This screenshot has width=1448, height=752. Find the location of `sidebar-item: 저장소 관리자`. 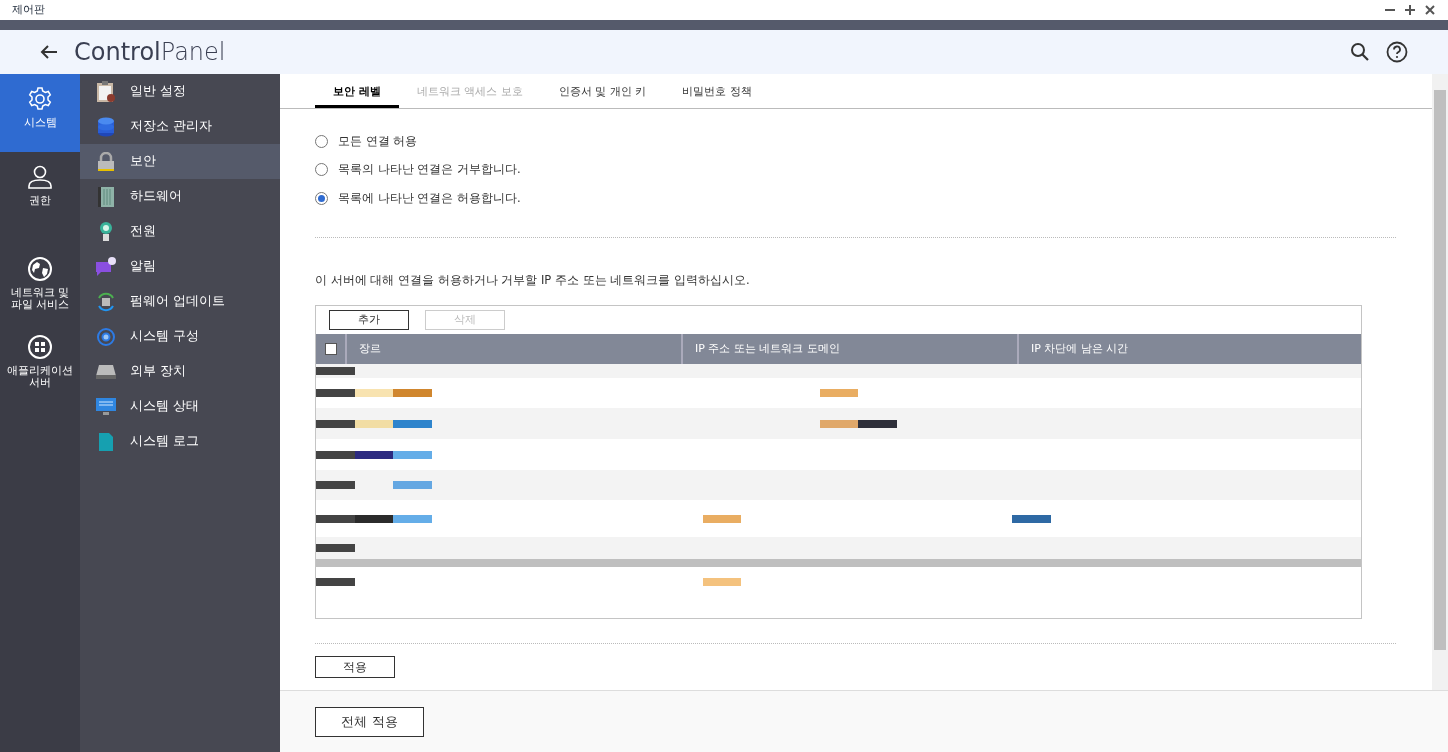

sidebar-item: 저장소 관리자 is located at coordinates (180, 126).